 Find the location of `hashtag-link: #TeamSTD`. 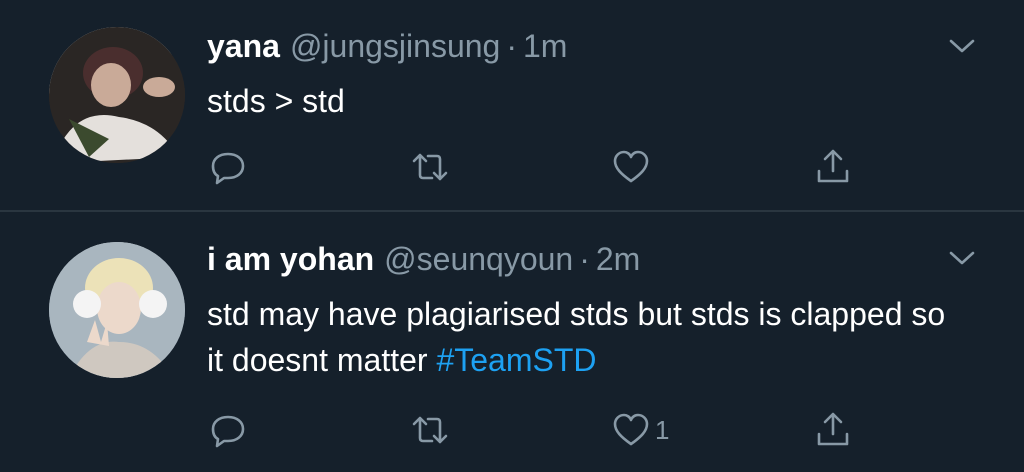

hashtag-link: #TeamSTD is located at coordinates (516, 360).